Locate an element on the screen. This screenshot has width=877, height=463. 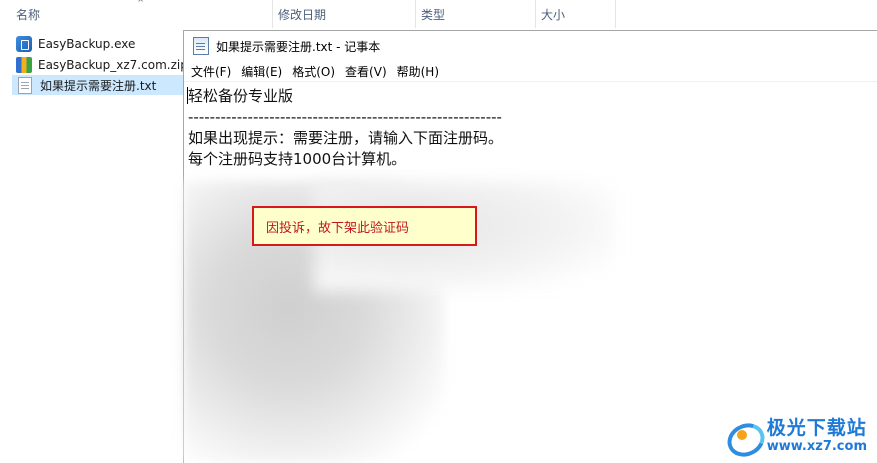
notepad-titlebar: 如果提示需要注册.txt - 记事本 is located at coordinates (530, 46).